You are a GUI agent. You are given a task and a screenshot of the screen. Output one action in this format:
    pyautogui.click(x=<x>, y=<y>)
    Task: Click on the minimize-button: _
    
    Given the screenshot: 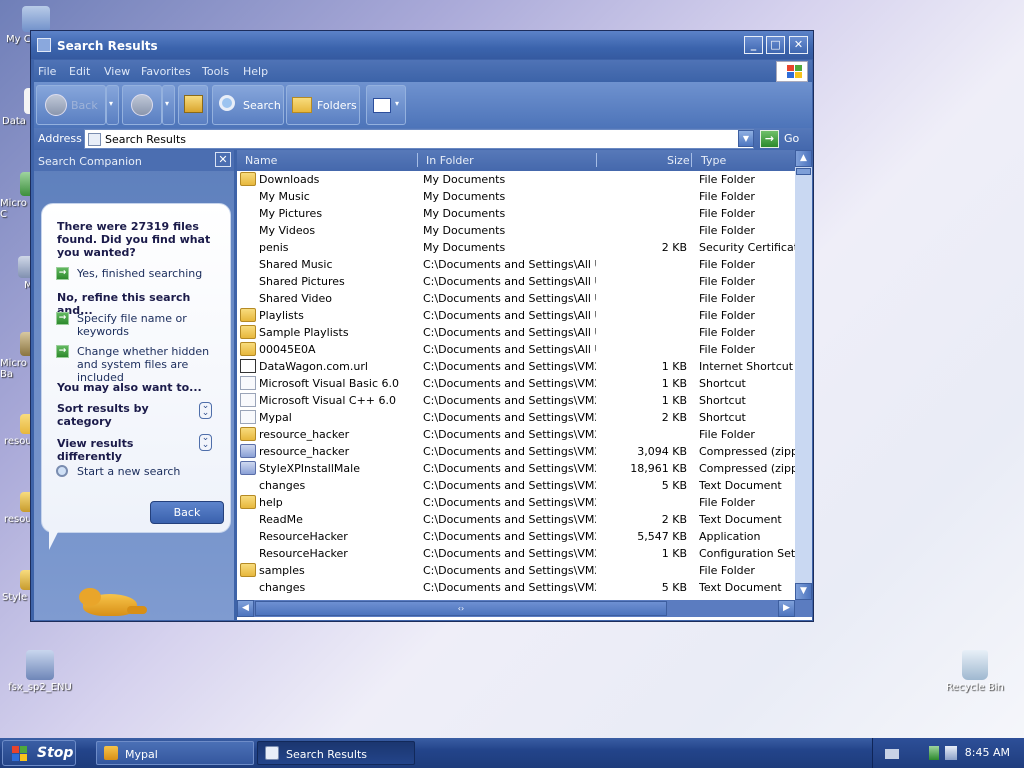 What is the action you would take?
    pyautogui.click(x=753, y=45)
    